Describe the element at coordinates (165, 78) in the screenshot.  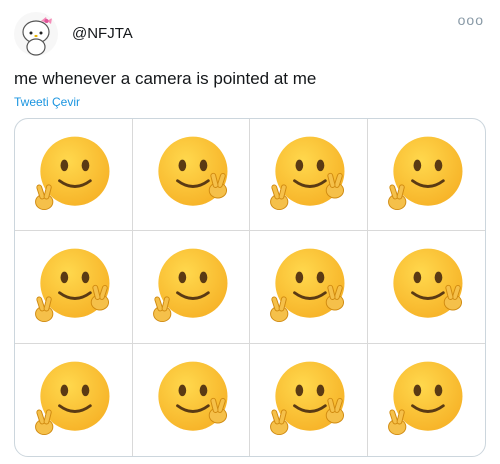
I see `tweet-text: me whenever a camera is pointed at me` at that location.